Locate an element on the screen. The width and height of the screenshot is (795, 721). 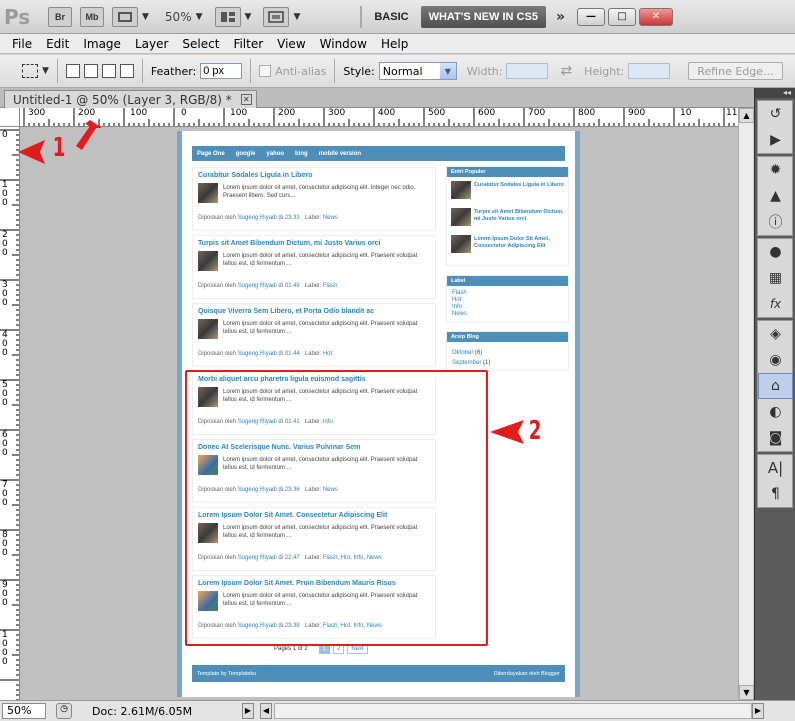
character-panel-icon: A| is located at coordinates (775, 468).